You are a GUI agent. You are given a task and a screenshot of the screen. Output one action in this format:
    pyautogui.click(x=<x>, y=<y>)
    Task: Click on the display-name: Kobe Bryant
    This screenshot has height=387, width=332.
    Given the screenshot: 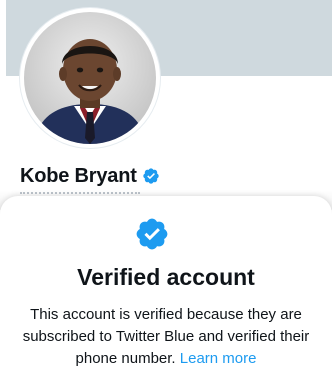 What is the action you would take?
    pyautogui.click(x=78, y=175)
    